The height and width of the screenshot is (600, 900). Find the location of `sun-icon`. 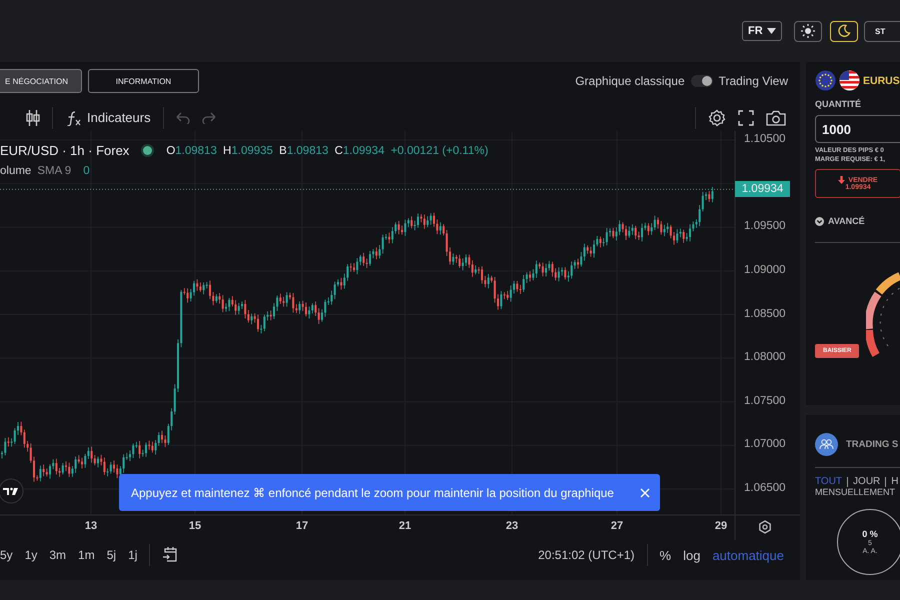

sun-icon is located at coordinates (808, 31).